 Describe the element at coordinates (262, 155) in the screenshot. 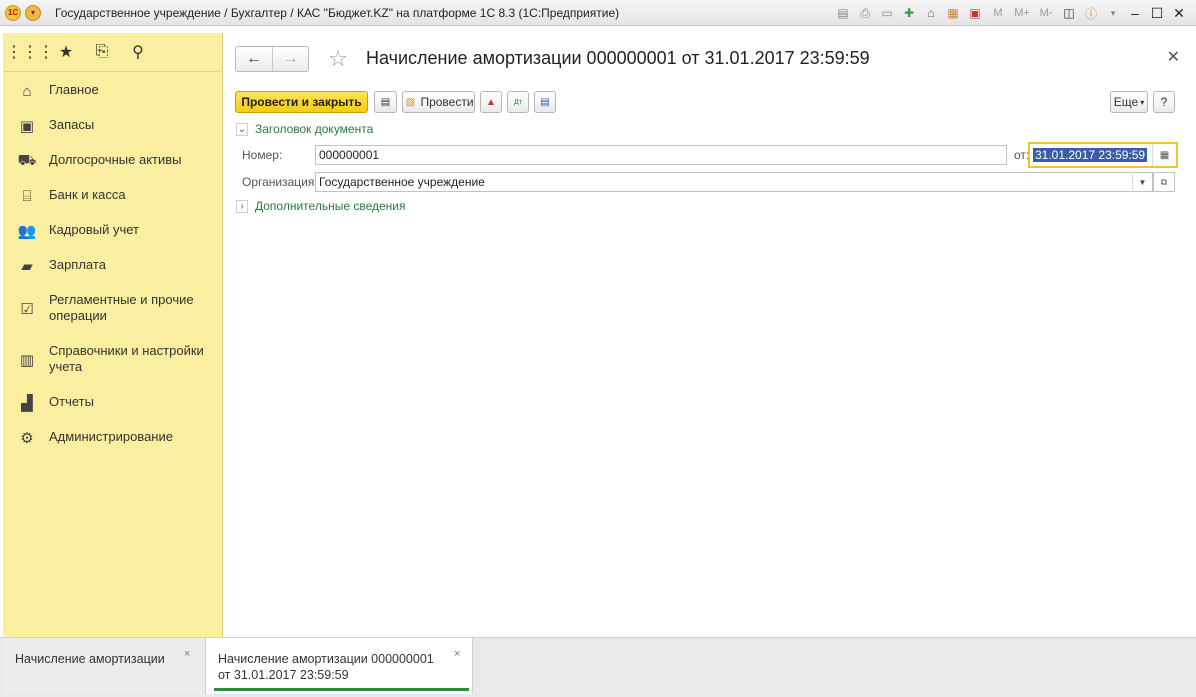

I see `number-label: Номер:` at that location.